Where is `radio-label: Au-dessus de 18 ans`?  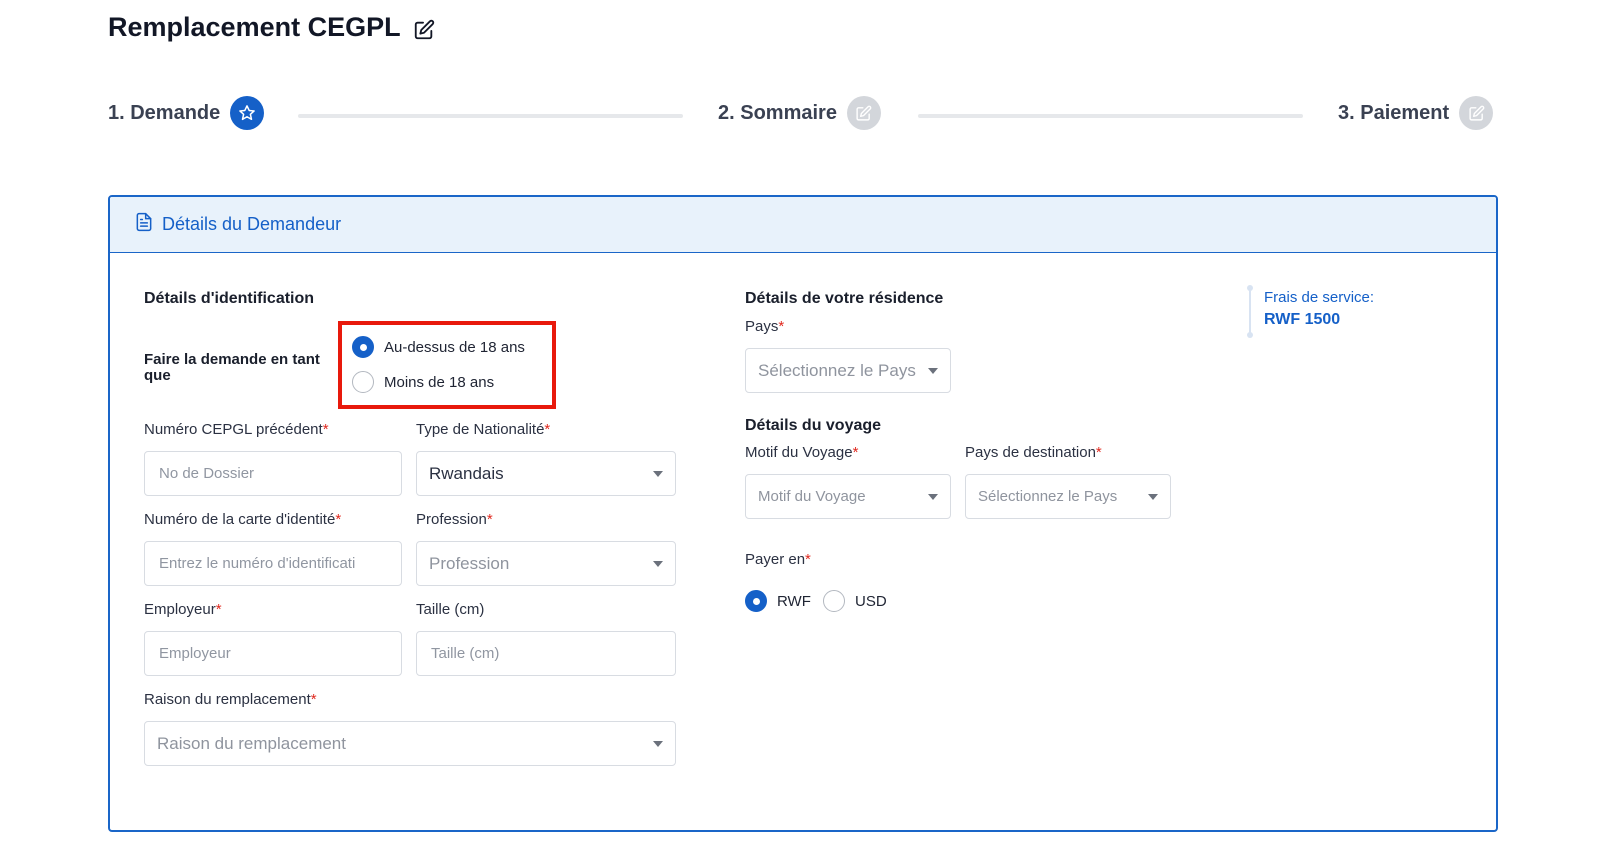
radio-label: Au-dessus de 18 ans is located at coordinates (454, 347).